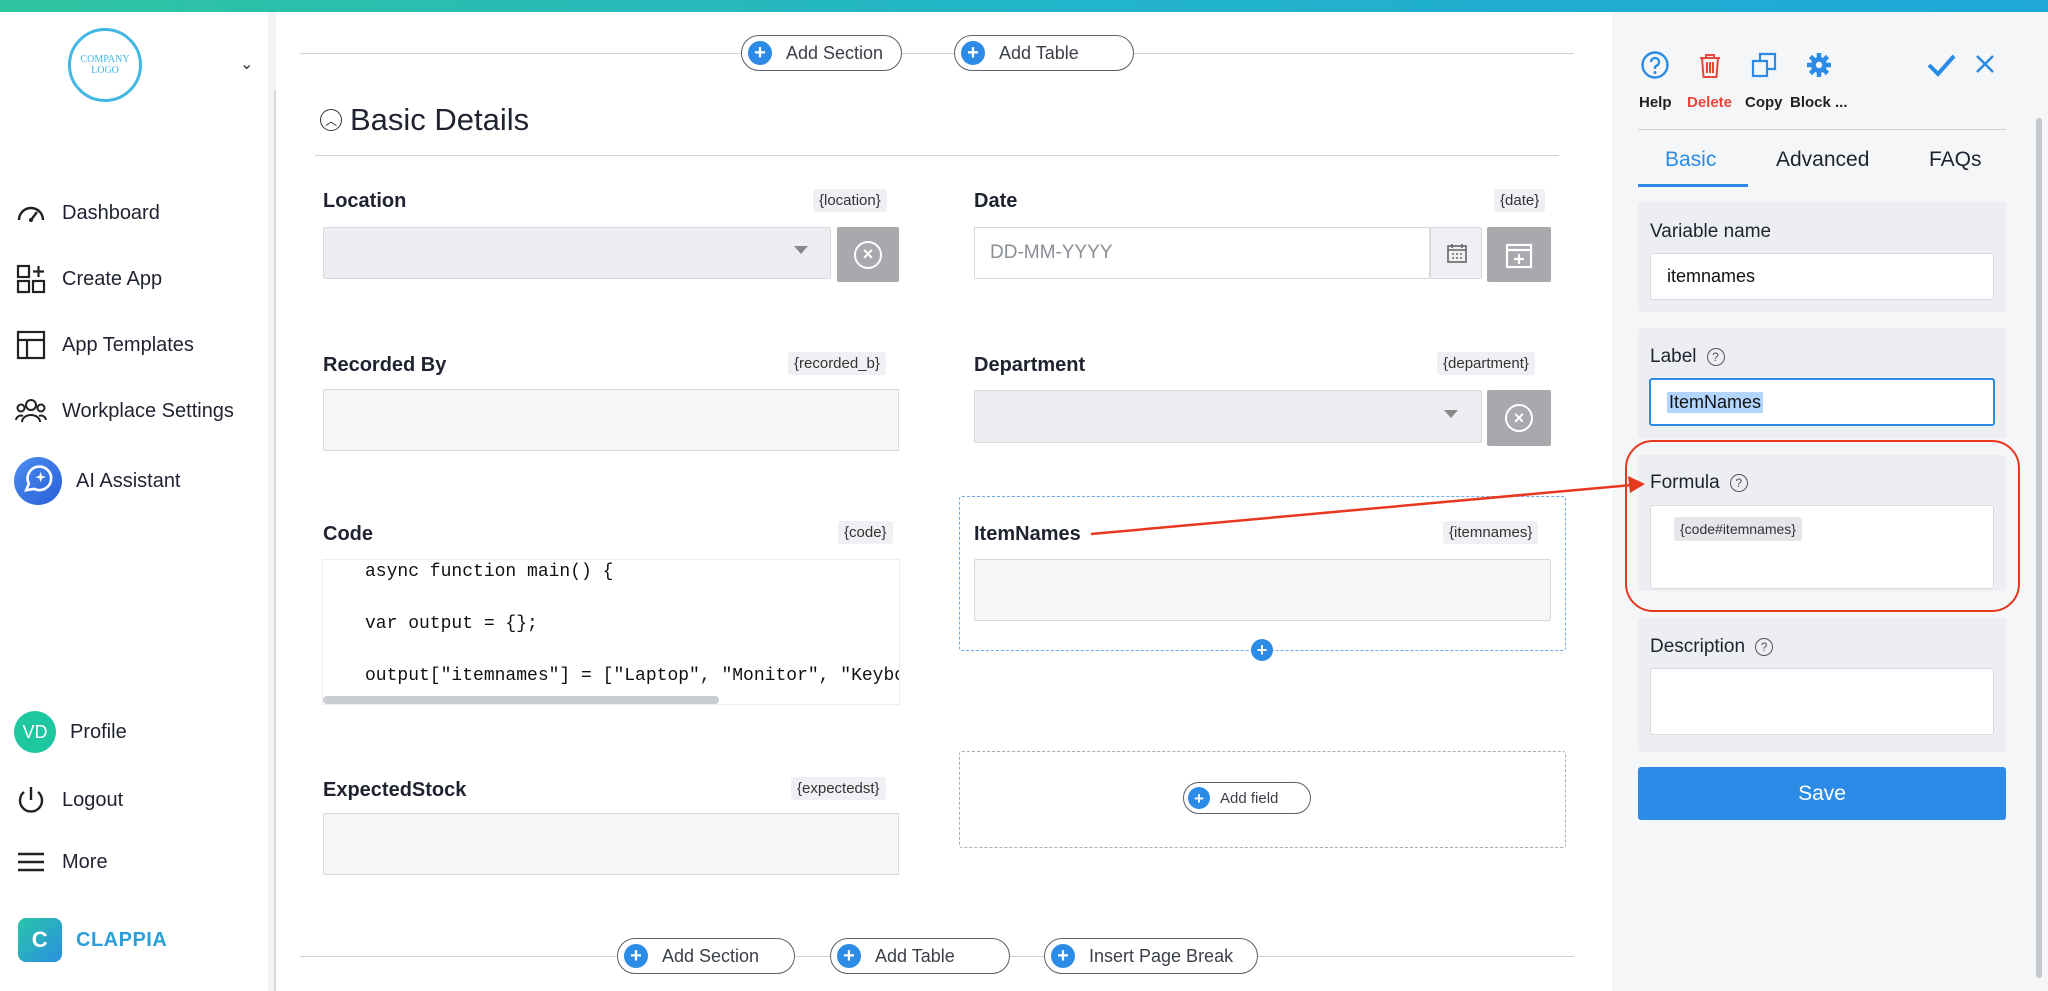 This screenshot has width=2048, height=991. Describe the element at coordinates (61, 862) in the screenshot. I see `sidebar-item-more: More` at that location.